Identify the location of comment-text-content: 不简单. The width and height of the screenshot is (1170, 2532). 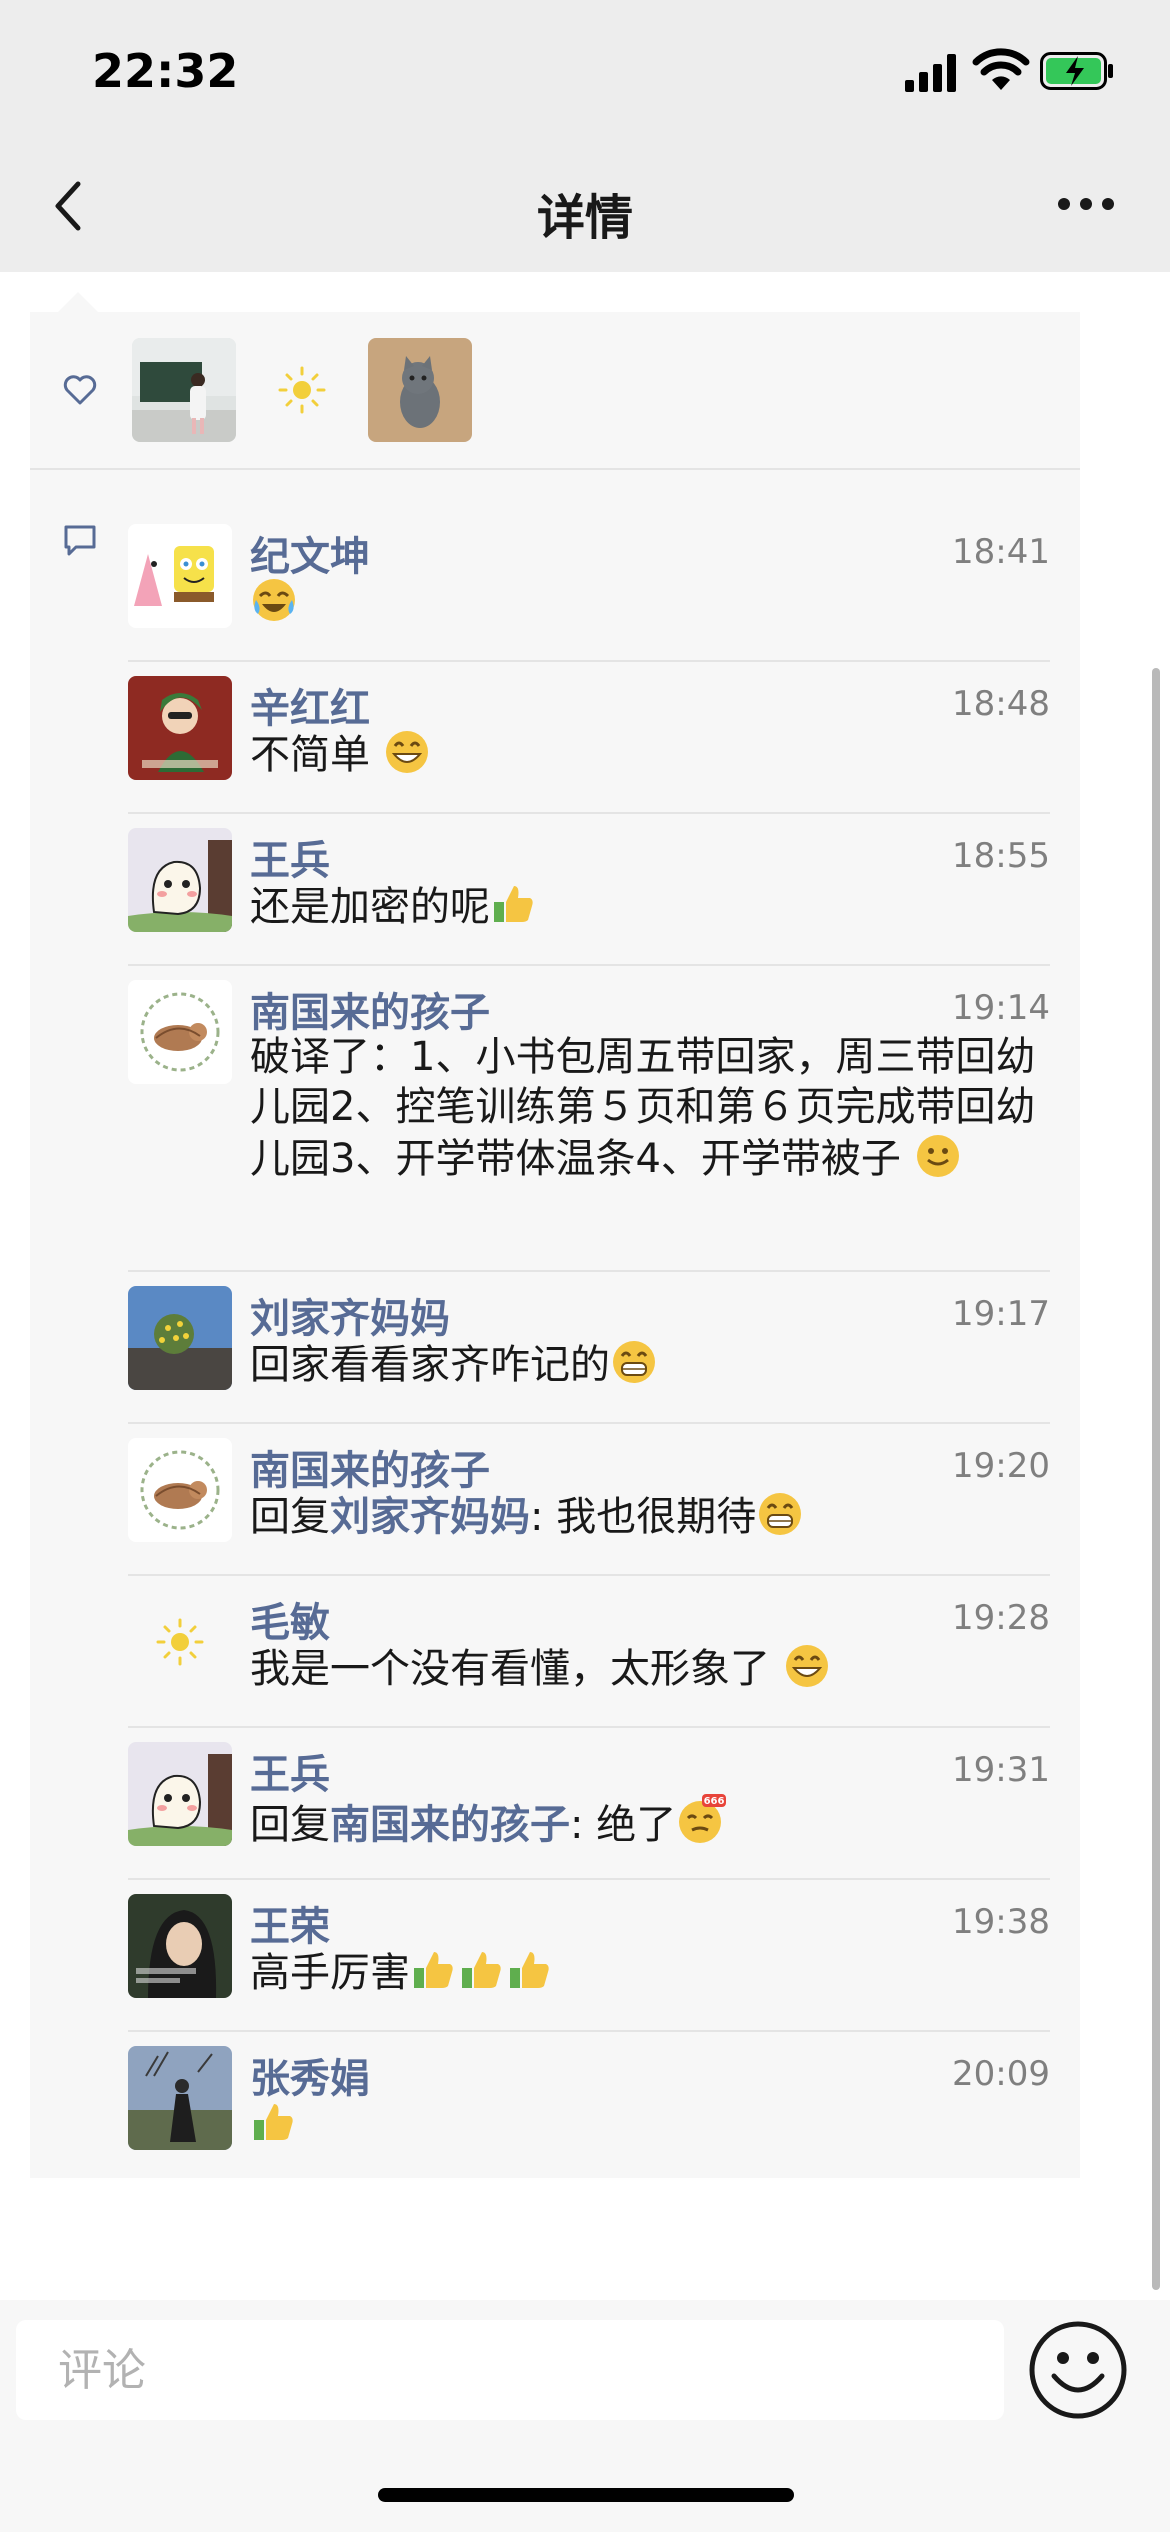
(310, 755).